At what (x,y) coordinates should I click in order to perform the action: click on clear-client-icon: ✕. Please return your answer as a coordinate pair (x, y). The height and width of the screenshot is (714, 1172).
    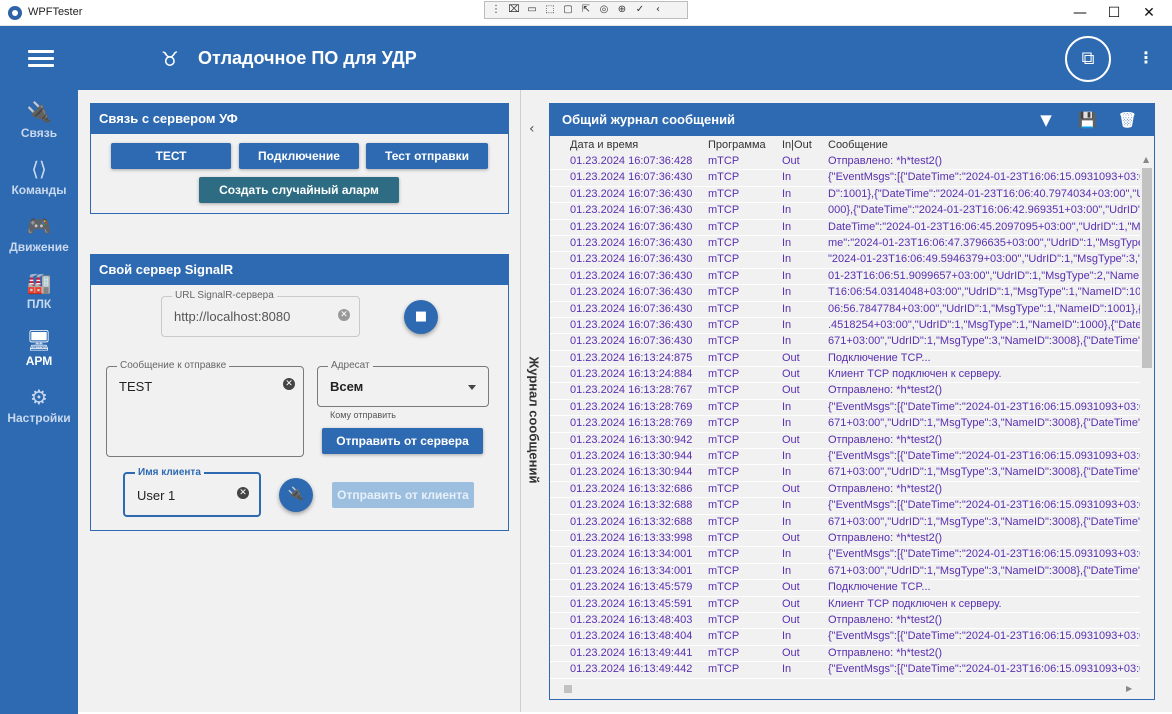
    Looking at the image, I should click on (243, 493).